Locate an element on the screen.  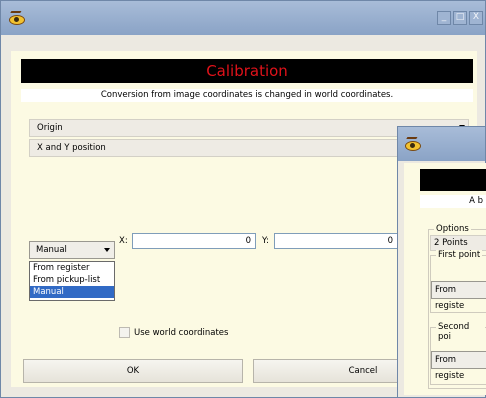
close-button: X is located at coordinates (476, 18).